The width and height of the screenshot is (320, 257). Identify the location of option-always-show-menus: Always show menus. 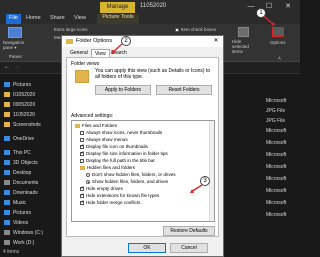
(104, 140).